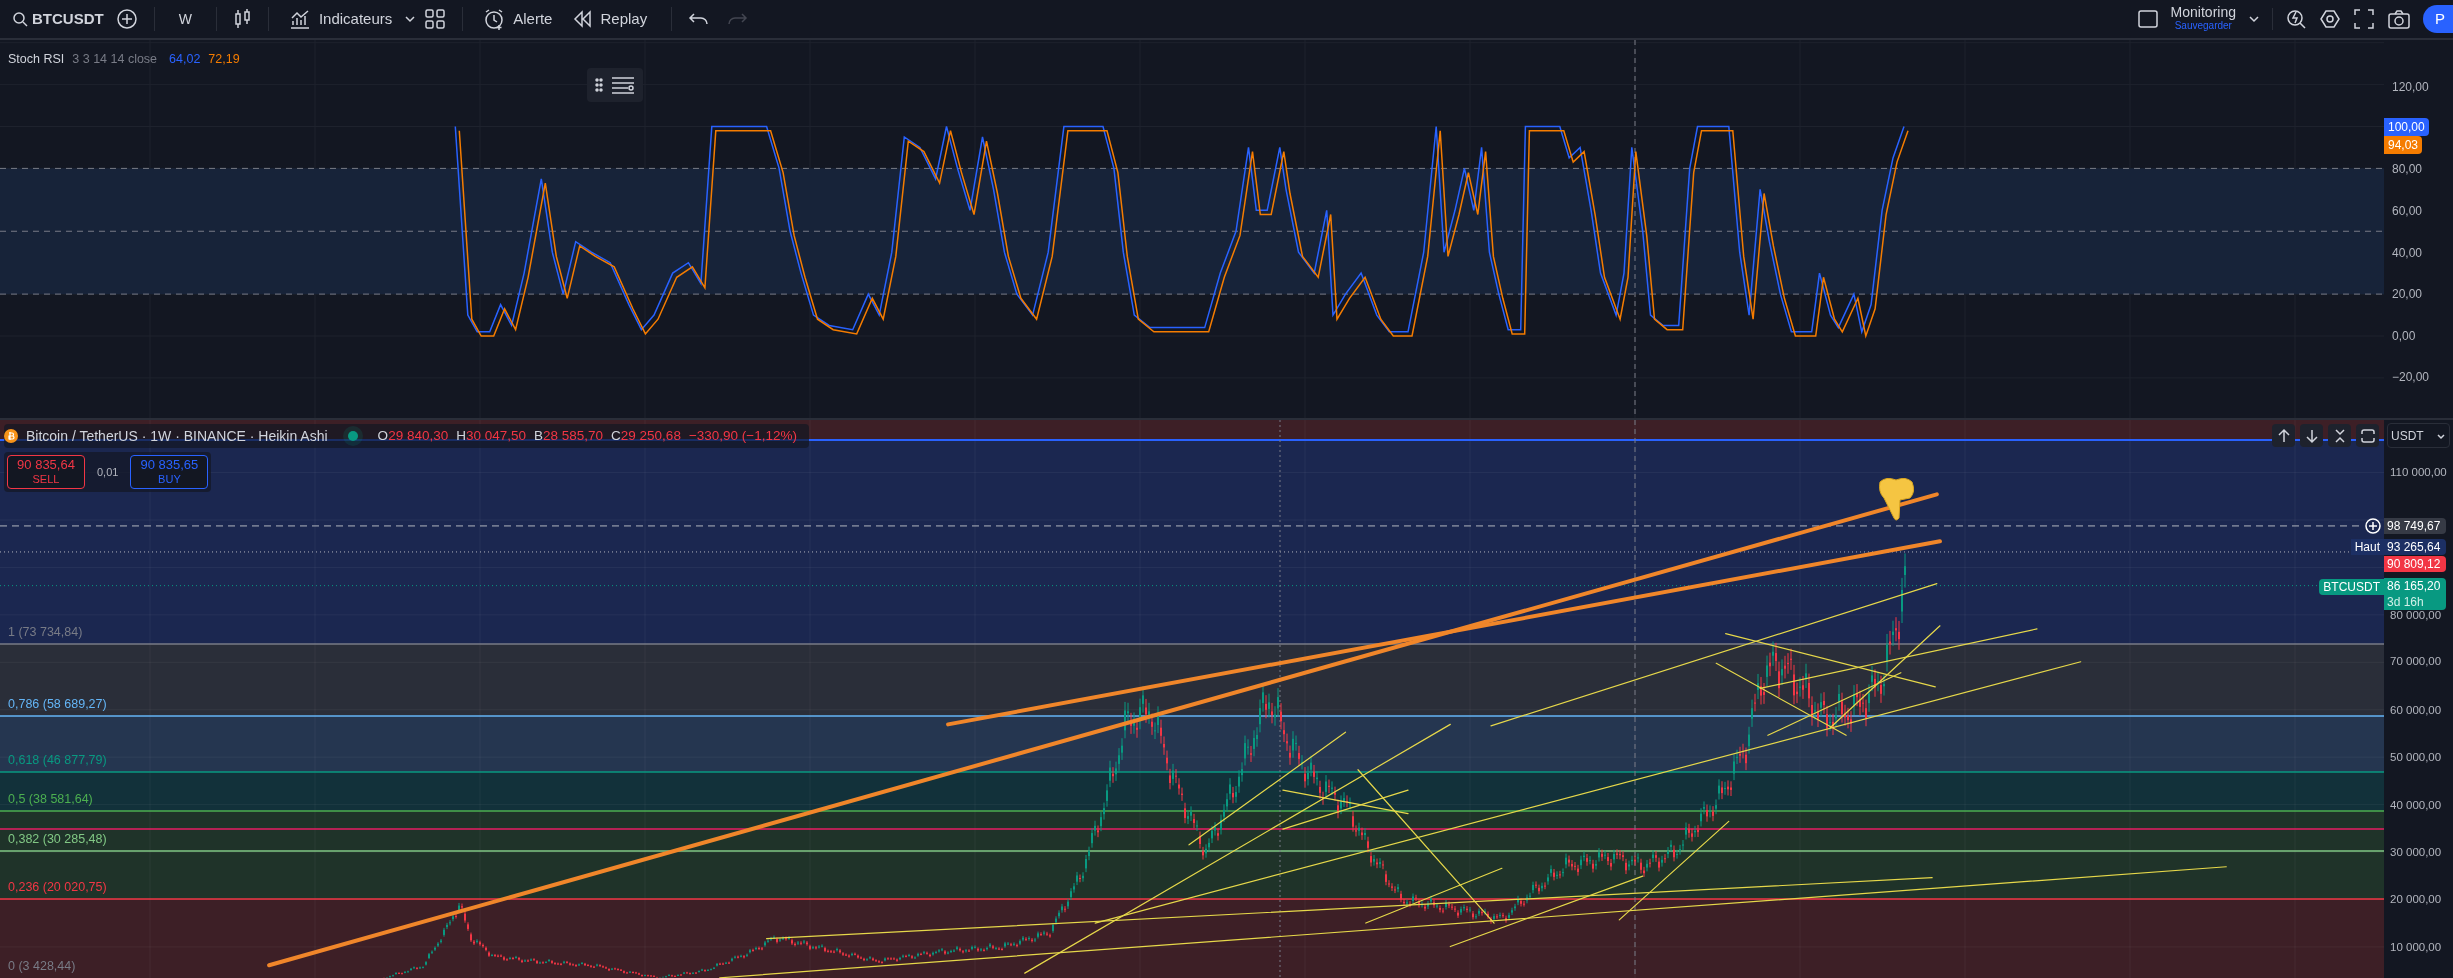  I want to click on axis-label: 70 000,00, so click(2416, 661).